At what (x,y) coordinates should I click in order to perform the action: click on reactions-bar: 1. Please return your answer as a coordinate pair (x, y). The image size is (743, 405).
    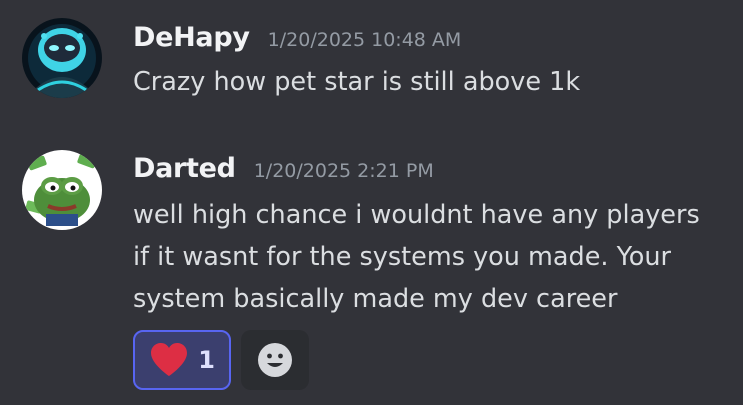
    Looking at the image, I should click on (221, 360).